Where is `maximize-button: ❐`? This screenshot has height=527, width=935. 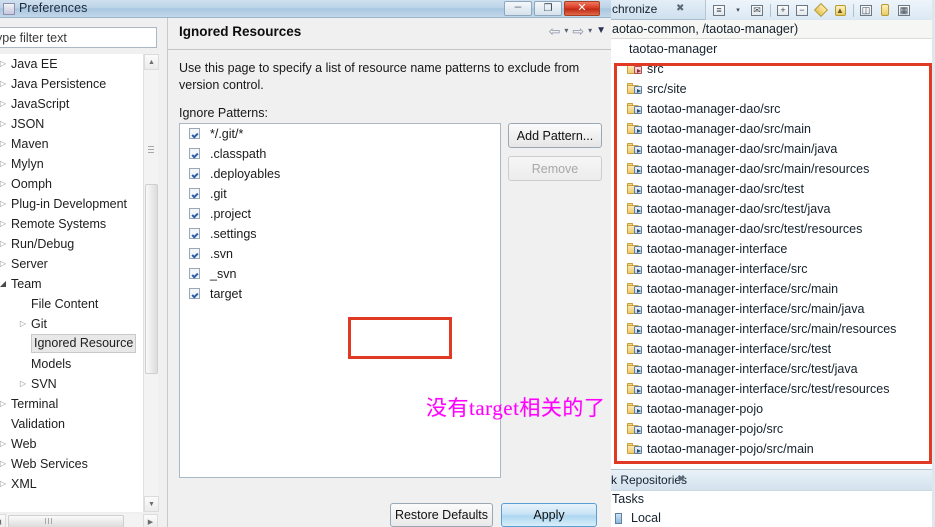
maximize-button: ❐ is located at coordinates (548, 8).